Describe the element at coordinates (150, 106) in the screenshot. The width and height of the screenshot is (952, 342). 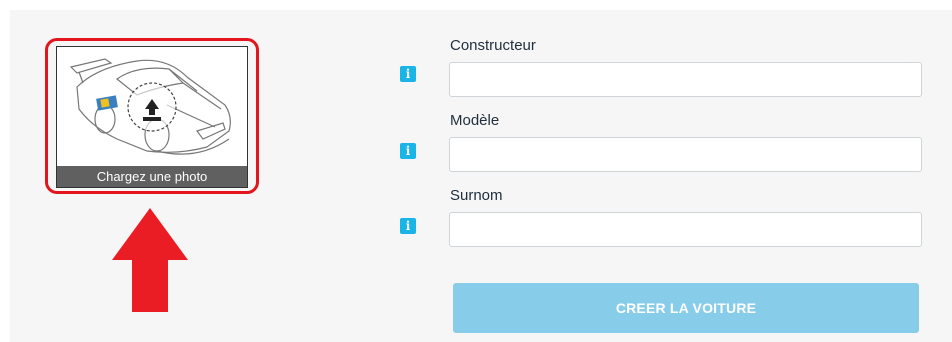
I see `car-placeholder-icon` at that location.